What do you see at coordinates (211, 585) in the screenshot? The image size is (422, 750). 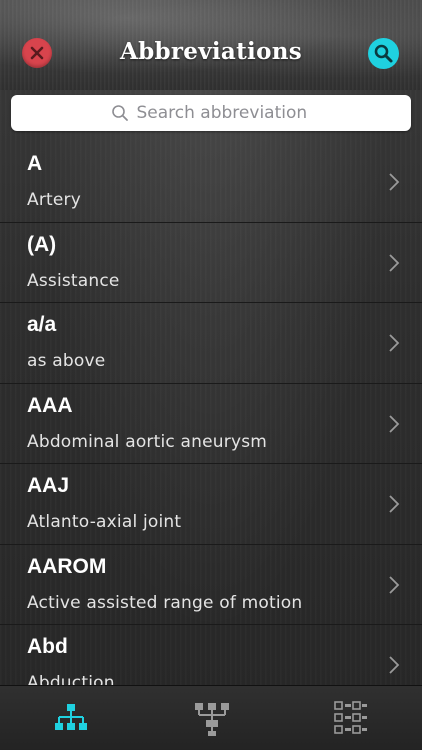 I see `list-item: AAROM Active assisted range of motion` at bounding box center [211, 585].